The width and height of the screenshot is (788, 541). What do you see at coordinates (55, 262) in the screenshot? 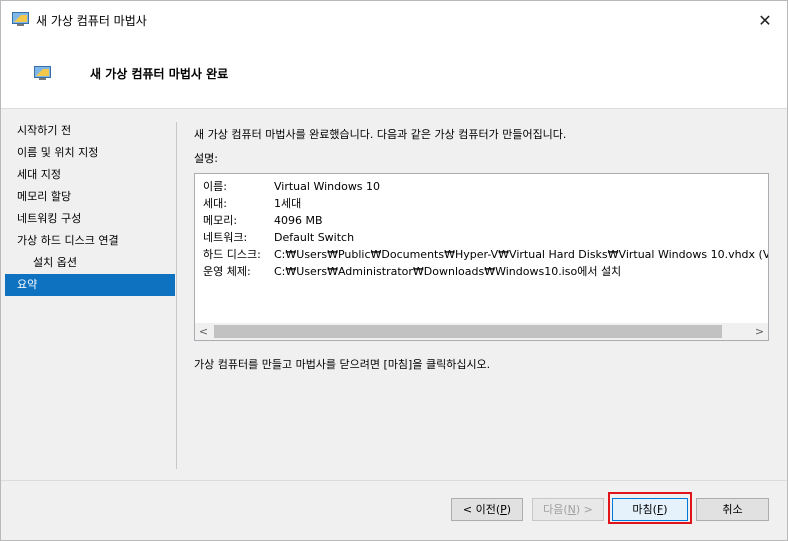
I see `nav-step-label: 설치 옵션` at bounding box center [55, 262].